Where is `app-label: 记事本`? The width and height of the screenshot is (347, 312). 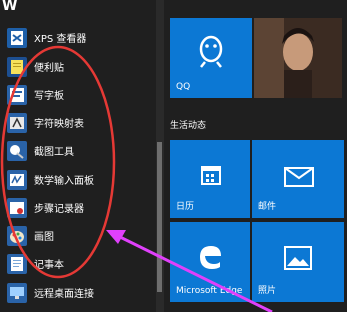 app-label: 记事本 is located at coordinates (49, 265).